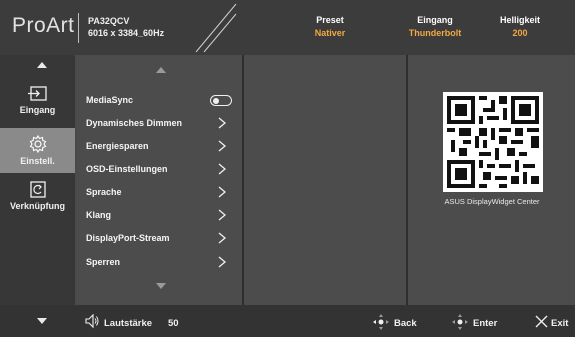 The image size is (575, 337). Describe the element at coordinates (161, 100) in the screenshot. I see `menu-item-mediasync: MediaSync` at that location.